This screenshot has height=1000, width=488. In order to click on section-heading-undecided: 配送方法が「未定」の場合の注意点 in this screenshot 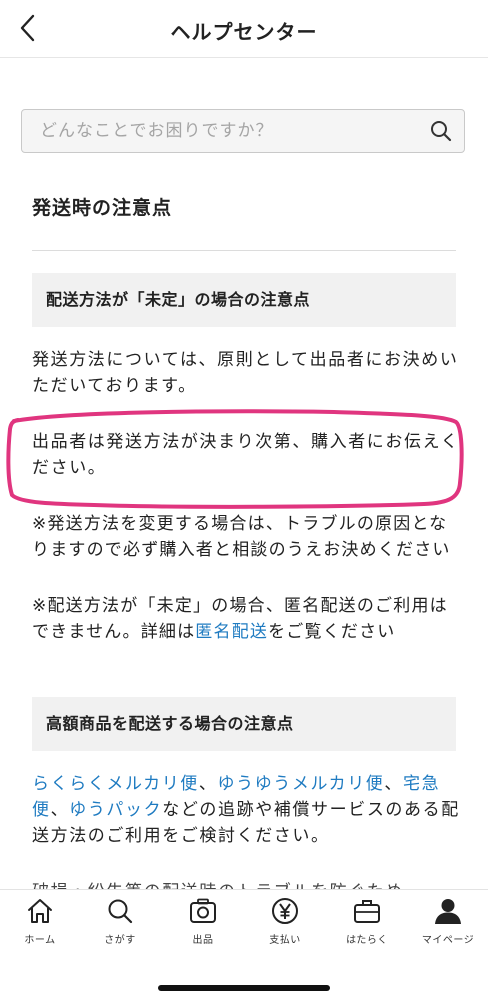, I will do `click(244, 300)`.